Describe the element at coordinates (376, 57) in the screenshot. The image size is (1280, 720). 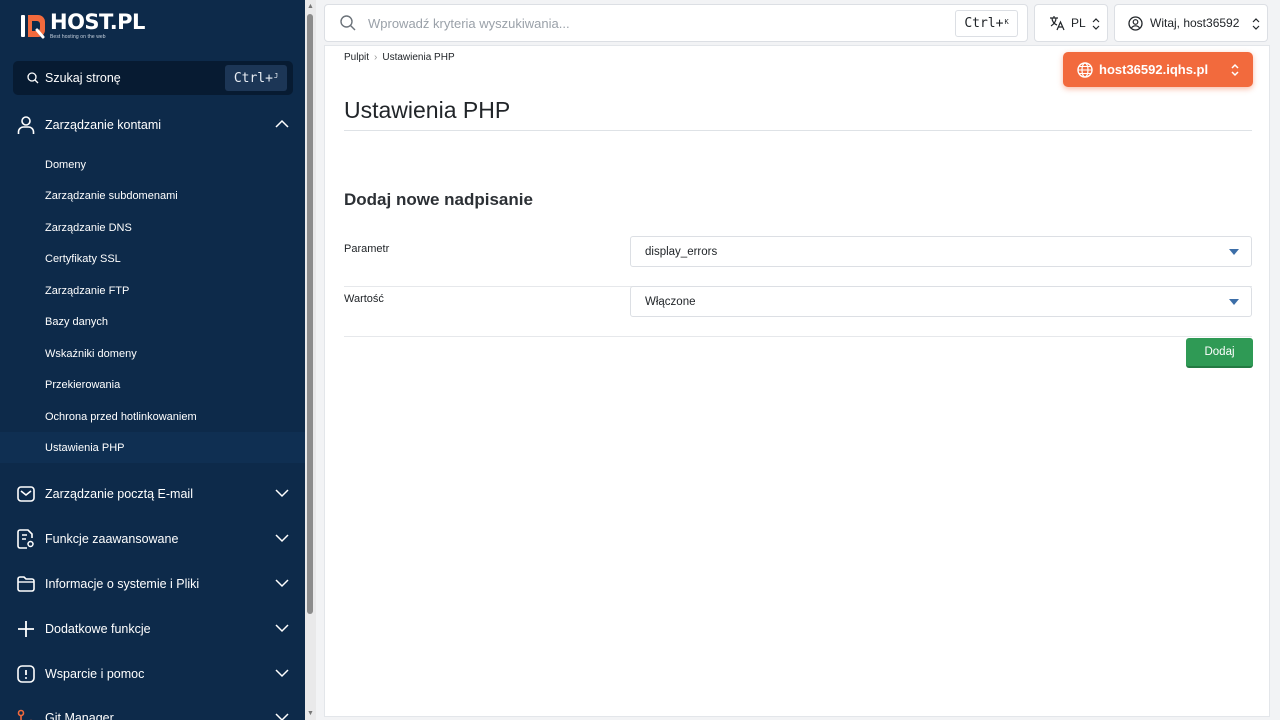
I see `chevron-right-icon: ›` at that location.